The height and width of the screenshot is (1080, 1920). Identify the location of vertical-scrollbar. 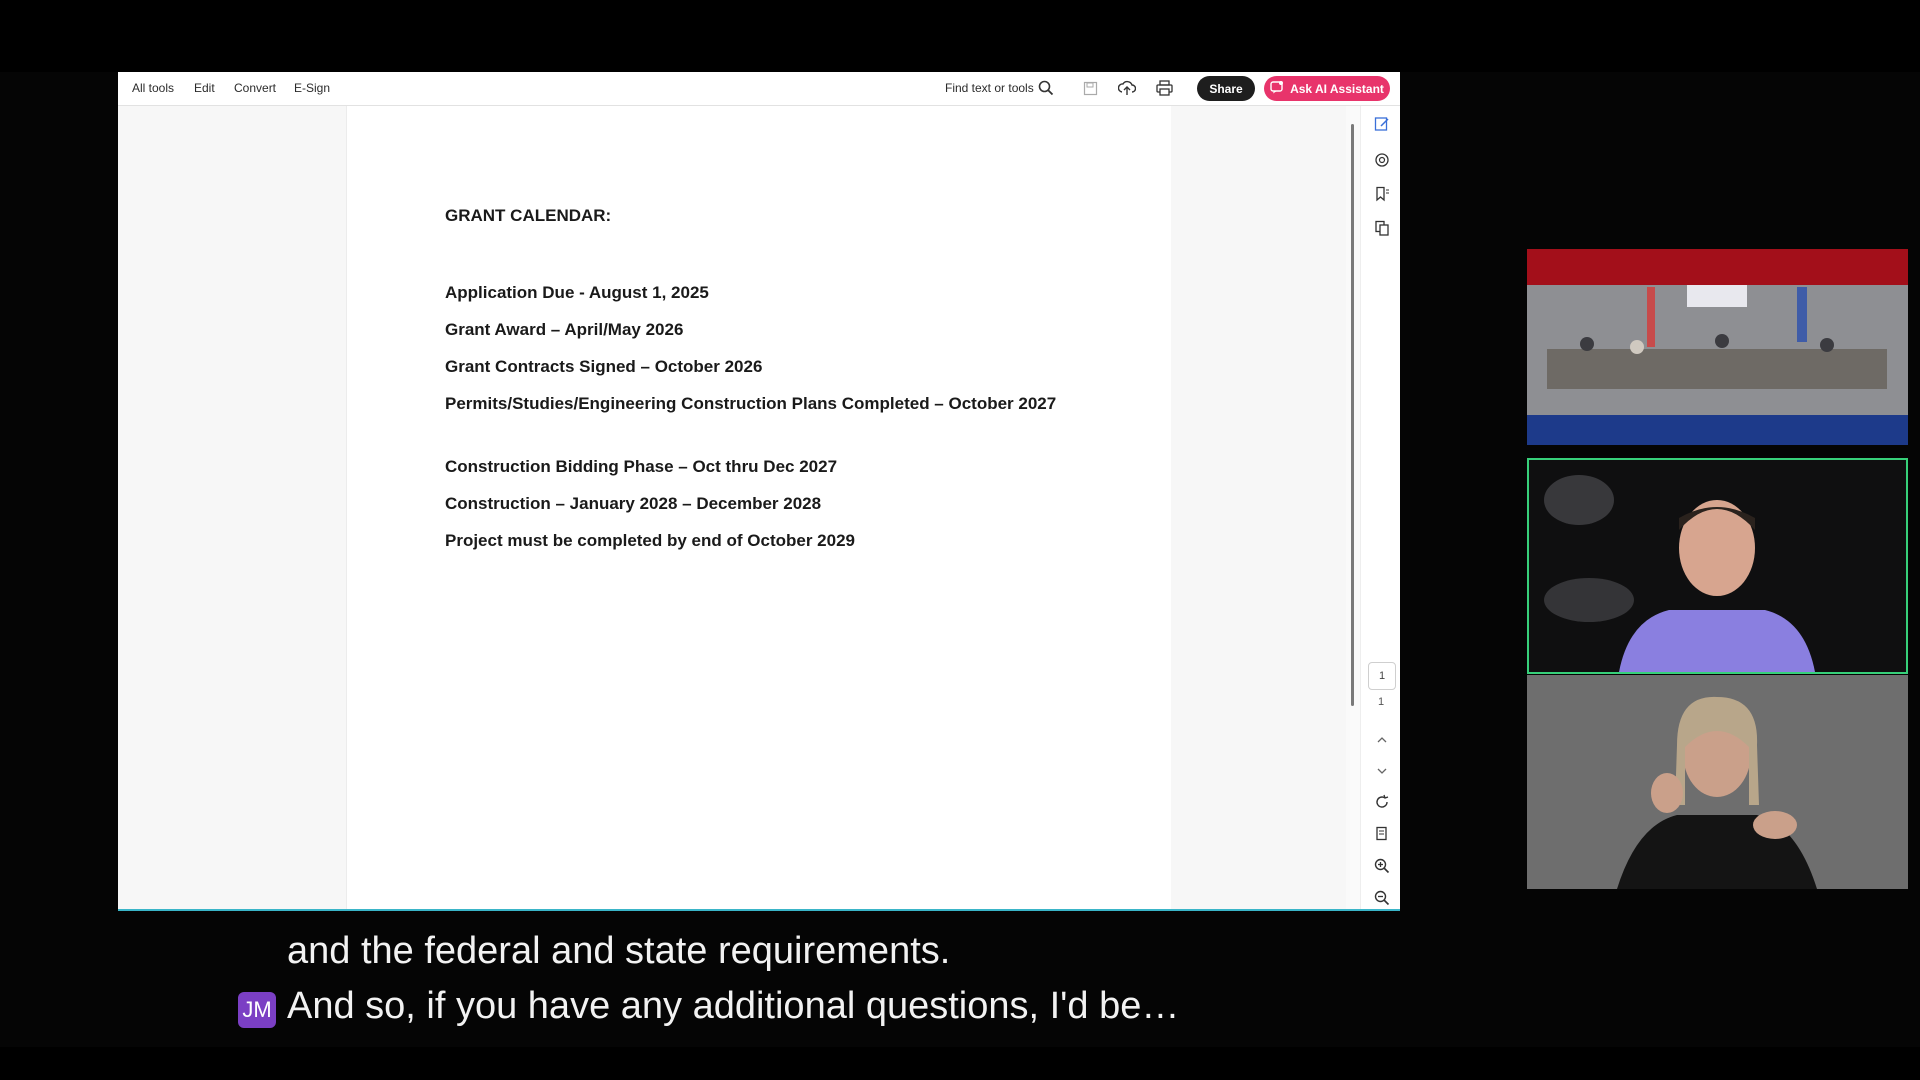
(1353, 508).